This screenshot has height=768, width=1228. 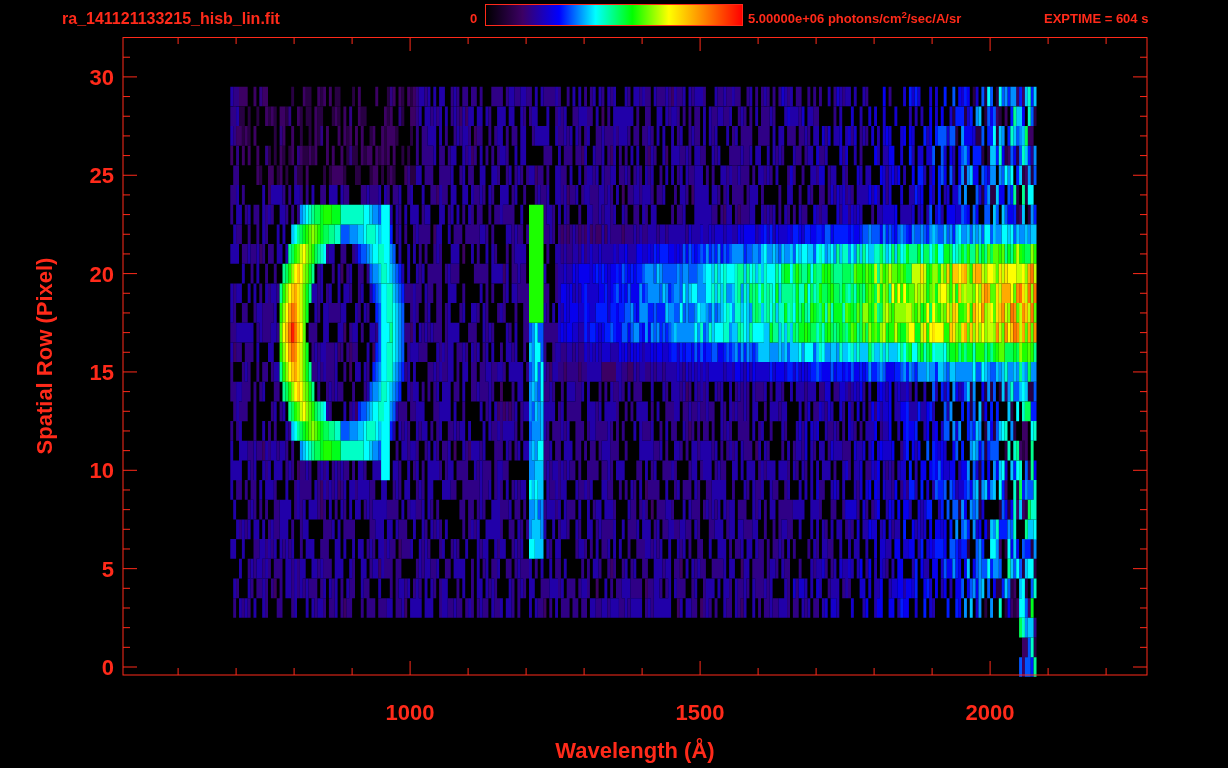 I want to click on axis-tick-label: 20, so click(x=101, y=274).